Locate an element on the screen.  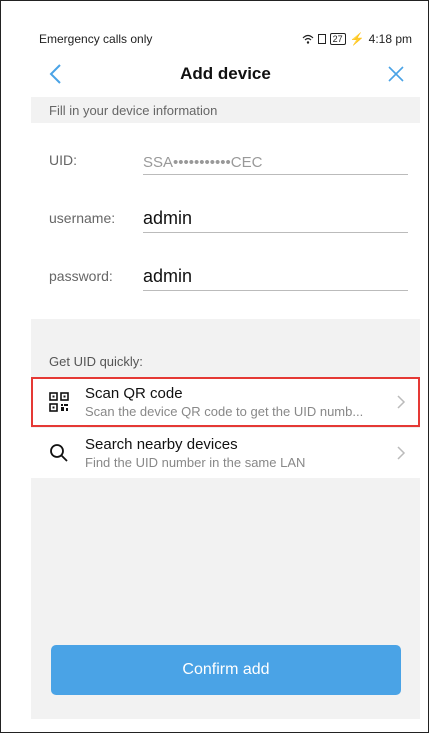
close-button is located at coordinates (396, 74).